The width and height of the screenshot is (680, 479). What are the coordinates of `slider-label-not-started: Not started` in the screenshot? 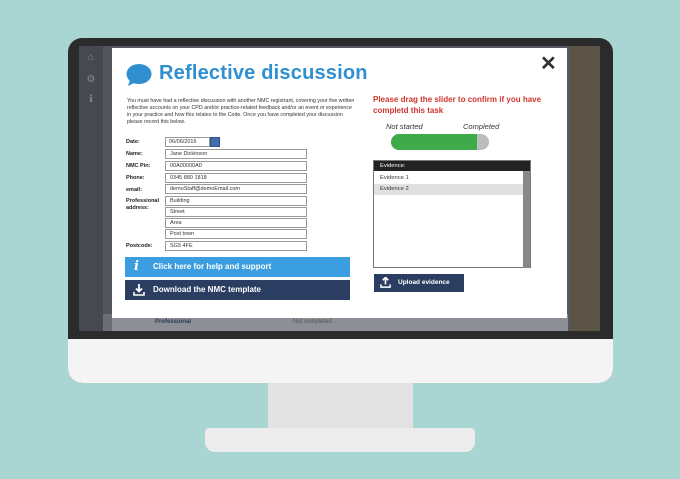 It's located at (404, 126).